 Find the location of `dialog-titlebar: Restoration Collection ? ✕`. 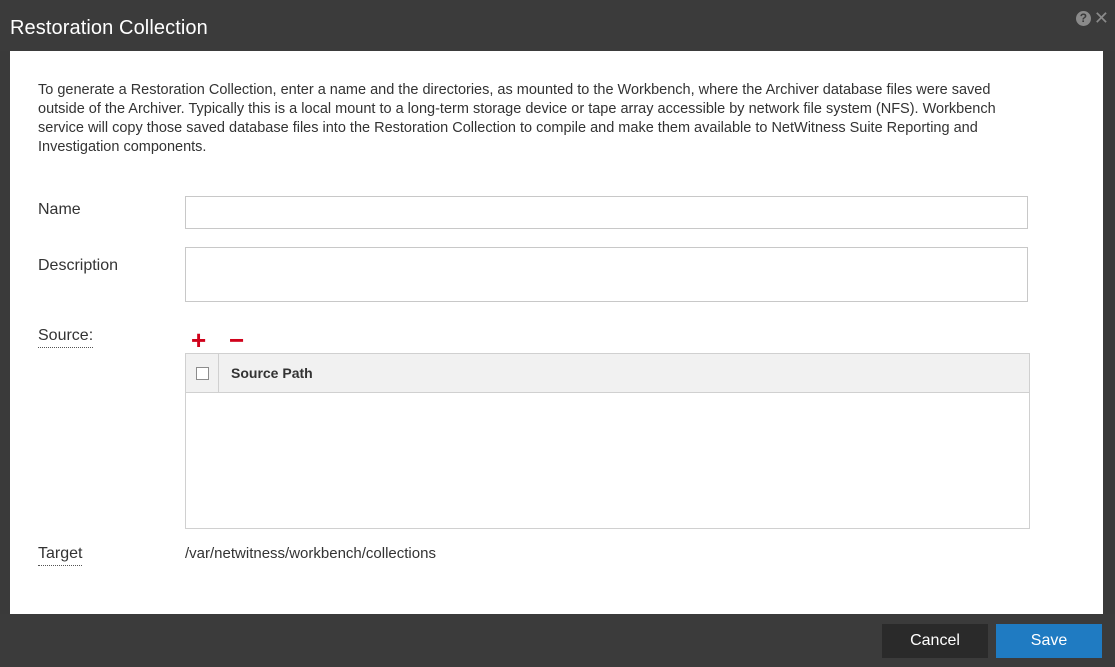

dialog-titlebar: Restoration Collection ? ✕ is located at coordinates (557, 25).